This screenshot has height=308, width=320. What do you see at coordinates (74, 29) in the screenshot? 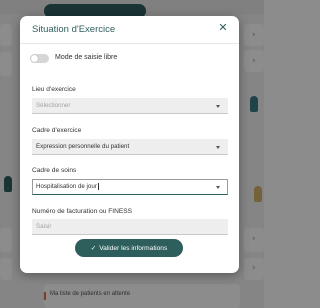
I see `dialog-title: Situation d'Exercice` at bounding box center [74, 29].